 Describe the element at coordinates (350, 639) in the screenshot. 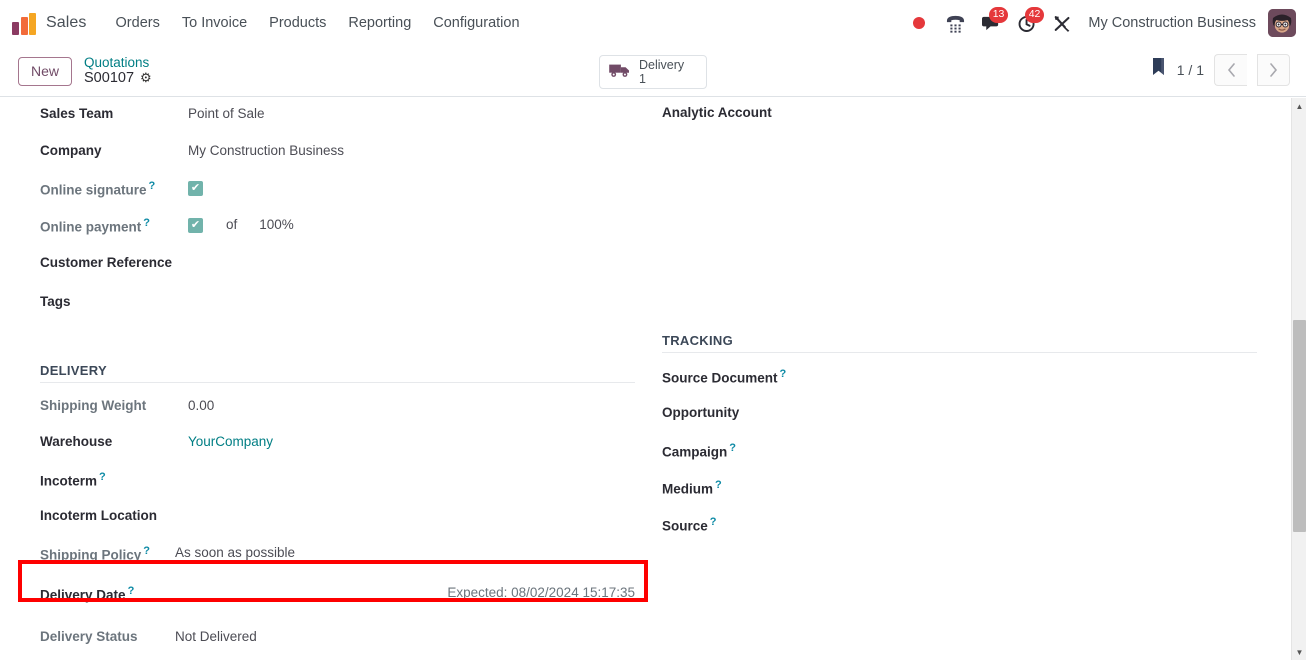

I see `field-row-delivery-status: Delivery Status Not Delivered` at that location.